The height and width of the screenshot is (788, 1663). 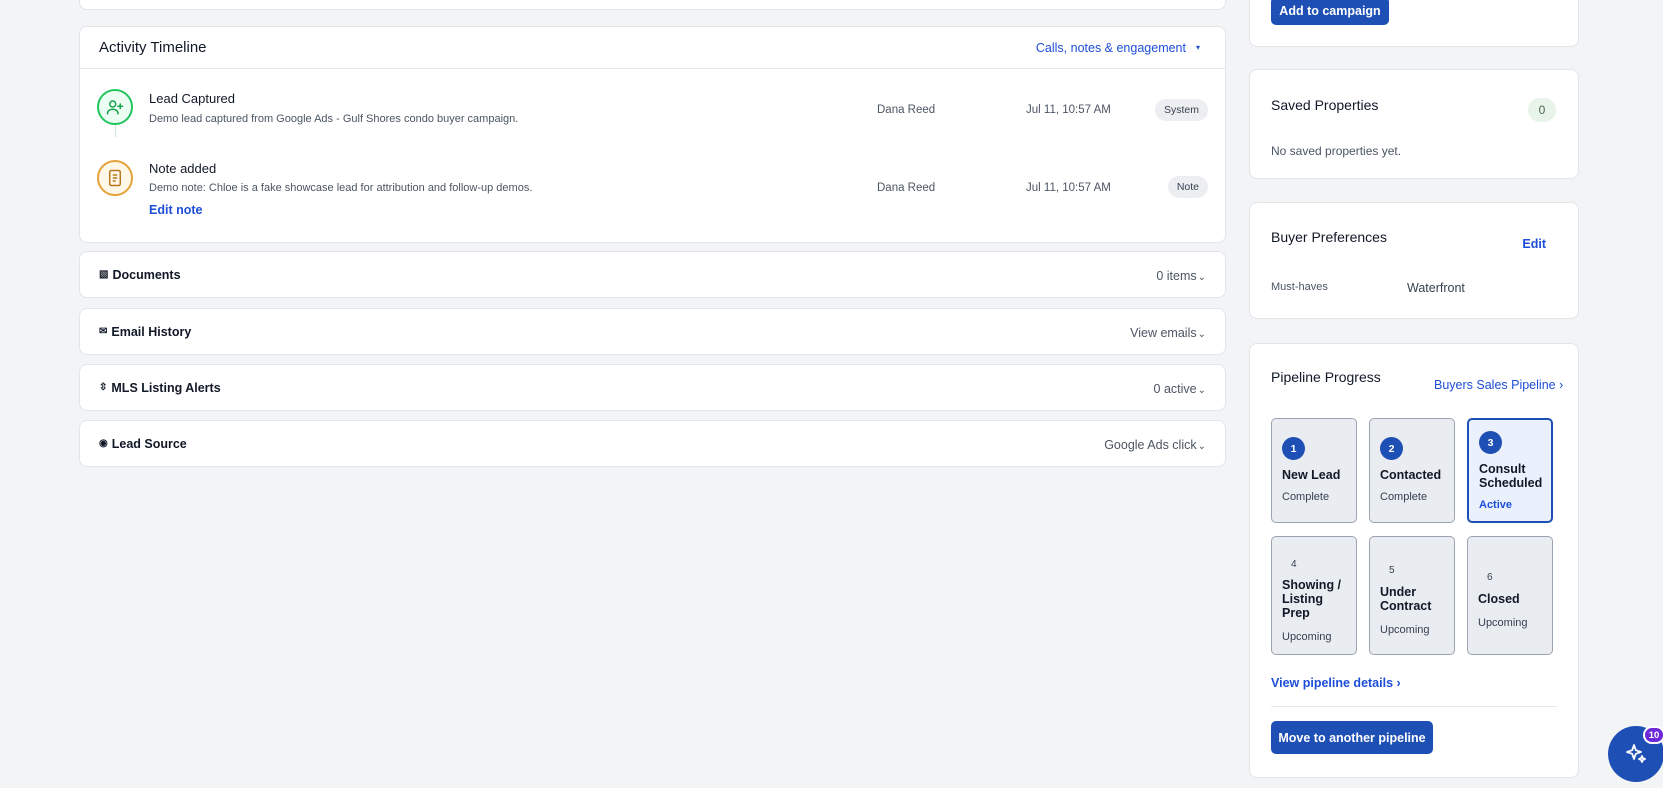 I want to click on stage-name: Consult Scheduled, so click(x=1511, y=476).